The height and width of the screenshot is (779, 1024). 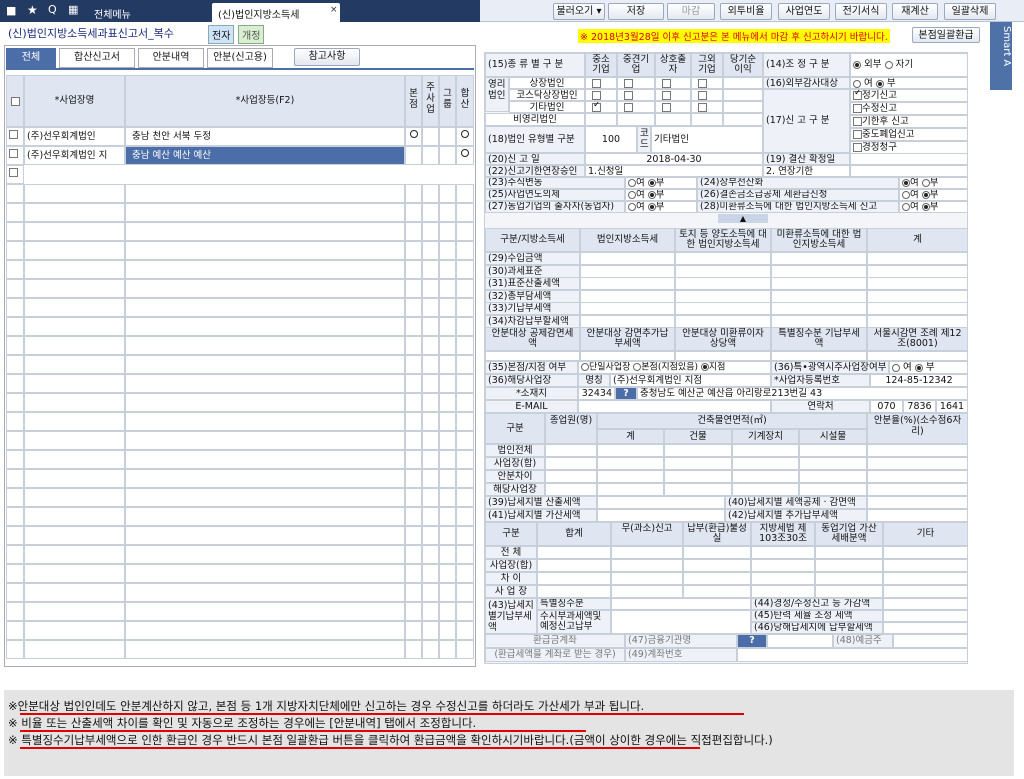 I want to click on t2-r5, so click(x=917, y=356).